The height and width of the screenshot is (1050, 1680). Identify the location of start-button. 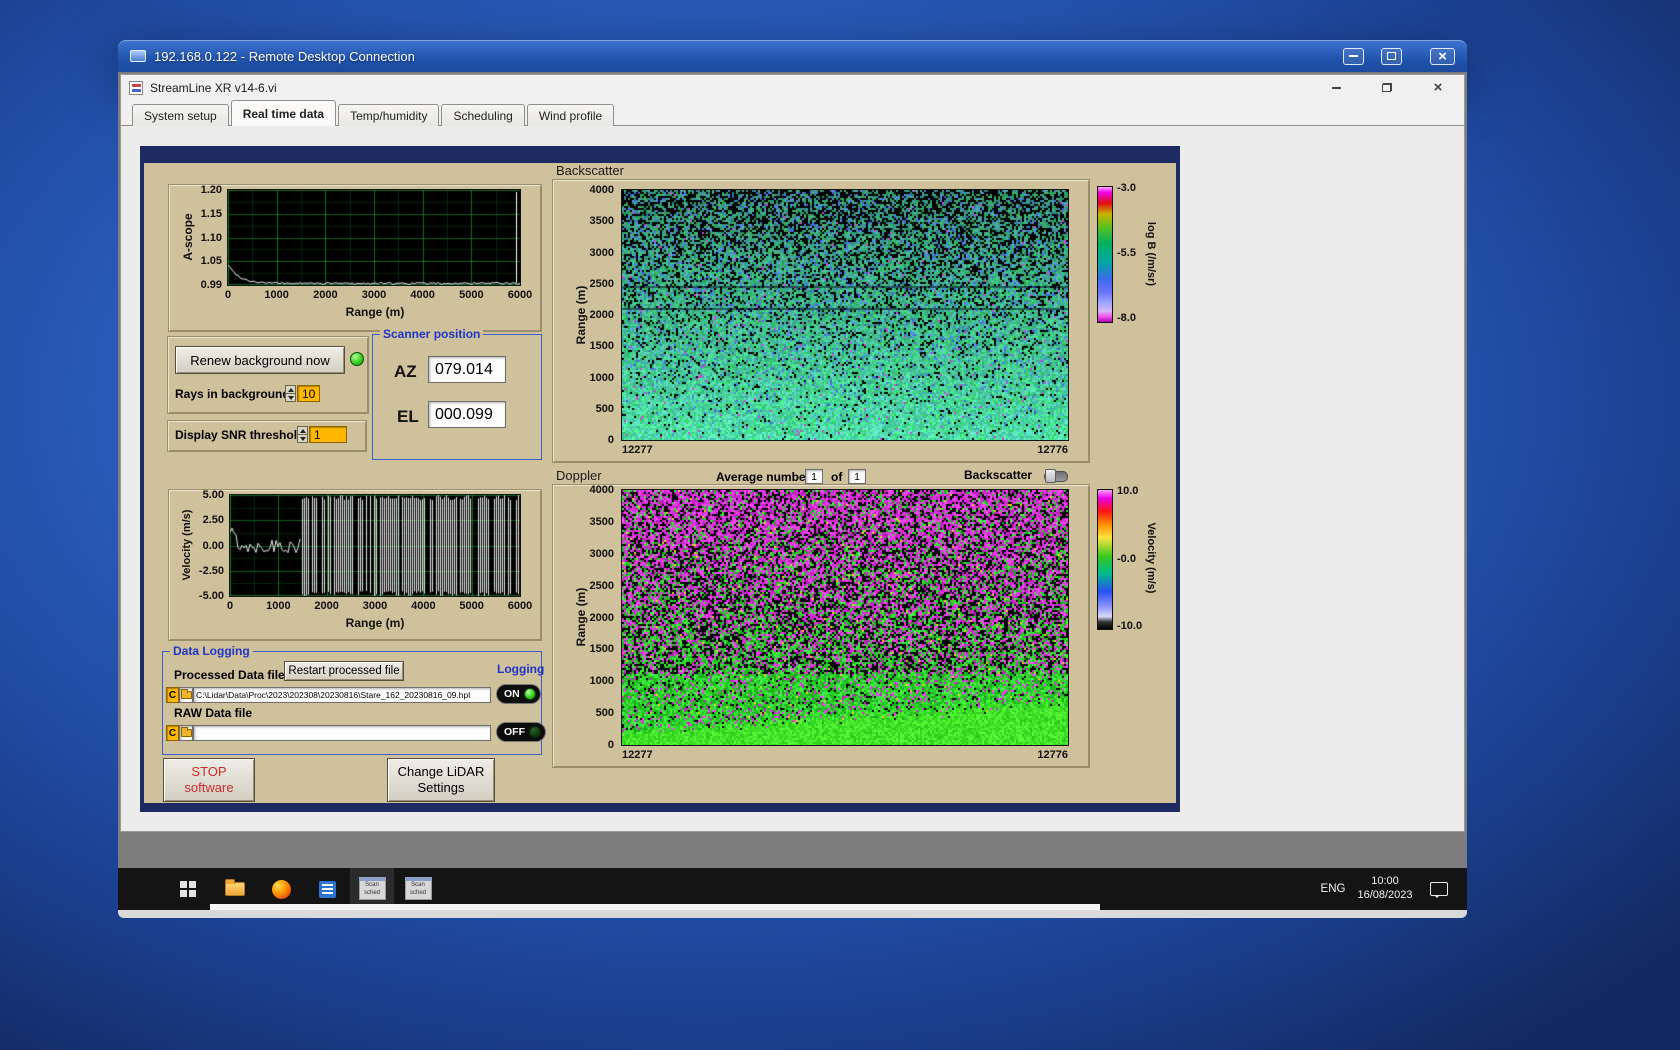
(188, 889).